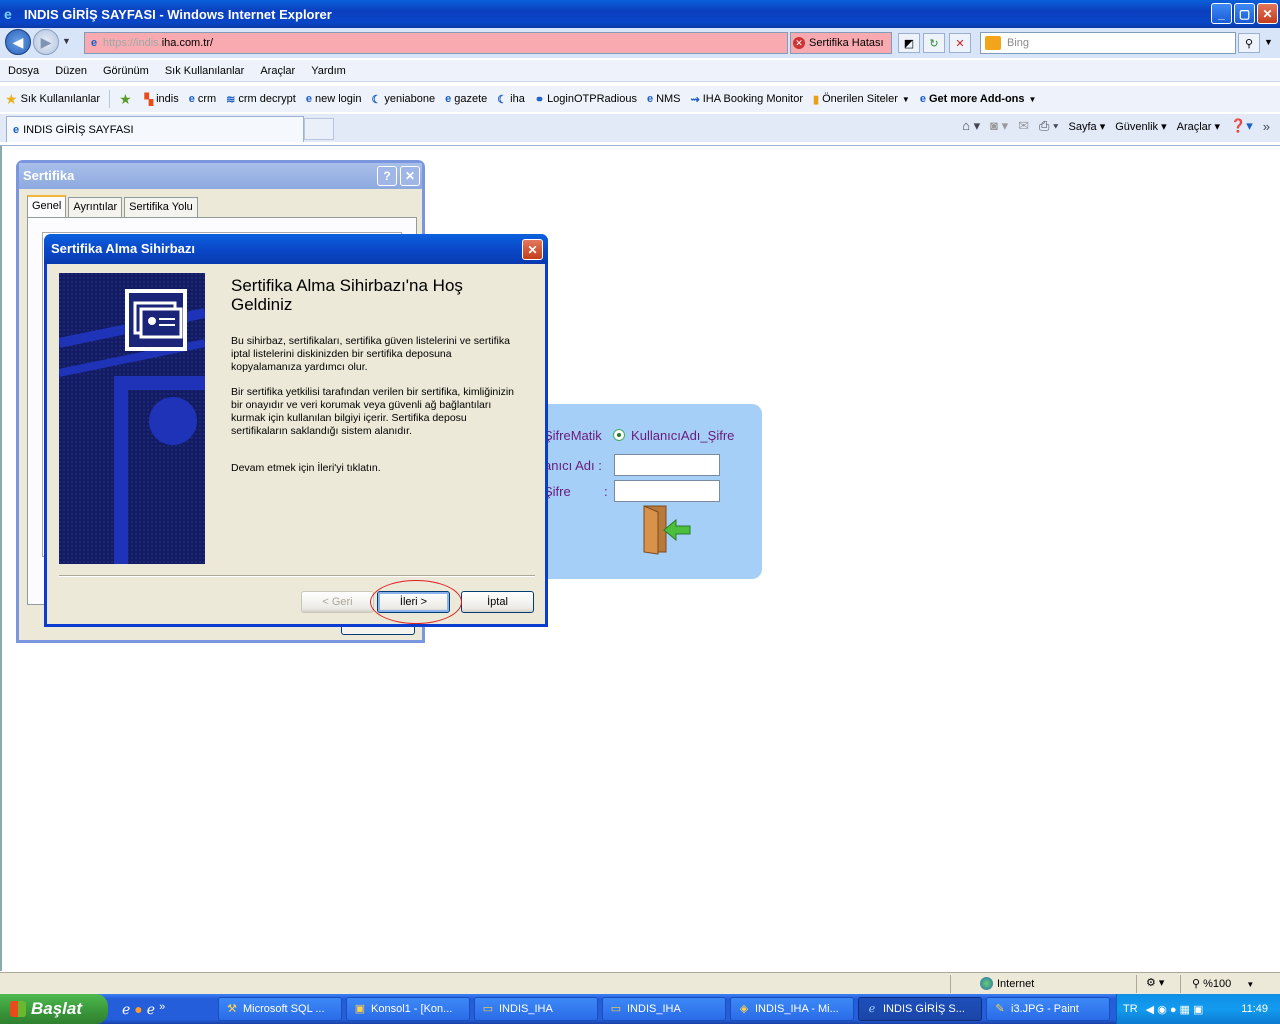  What do you see at coordinates (667, 491) in the screenshot?
I see `password-field` at bounding box center [667, 491].